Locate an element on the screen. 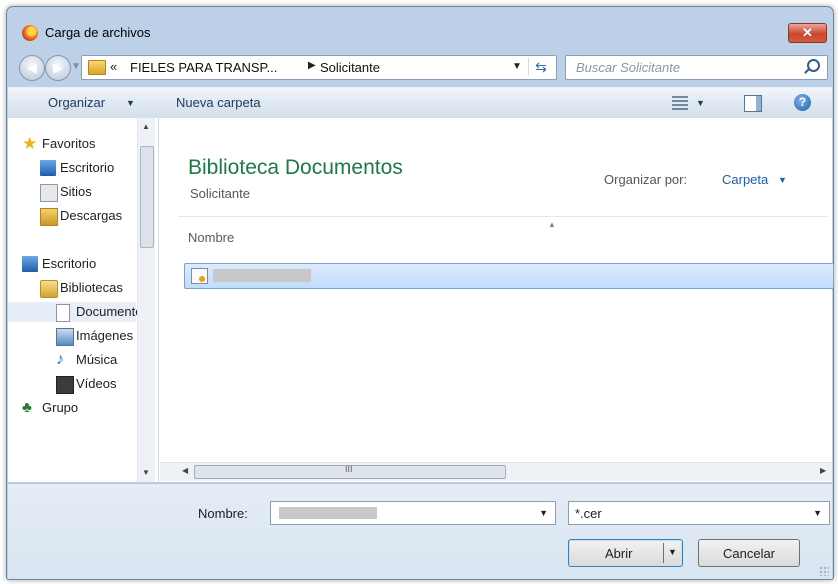 Image resolution: width=838 pixels, height=584 pixels. new-folder-button: Nueva carpeta is located at coordinates (218, 102).